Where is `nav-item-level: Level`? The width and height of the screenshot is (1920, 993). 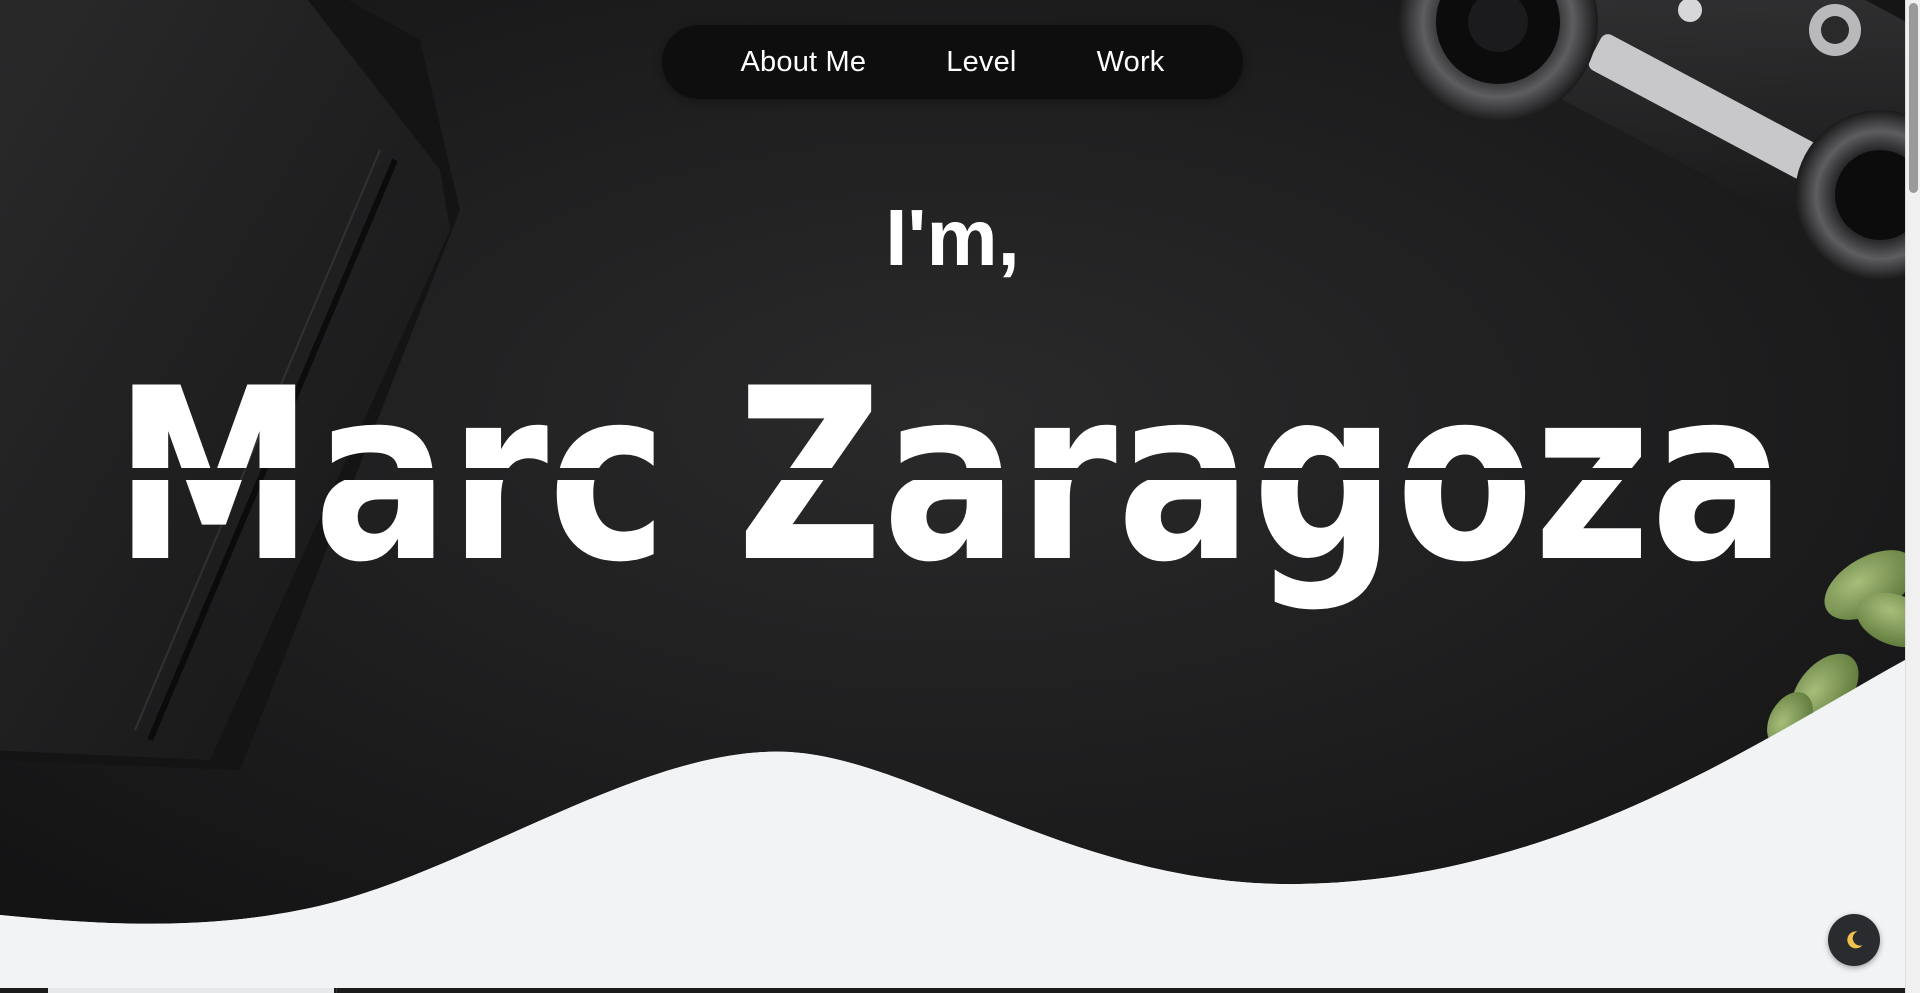
nav-item-level: Level is located at coordinates (981, 62).